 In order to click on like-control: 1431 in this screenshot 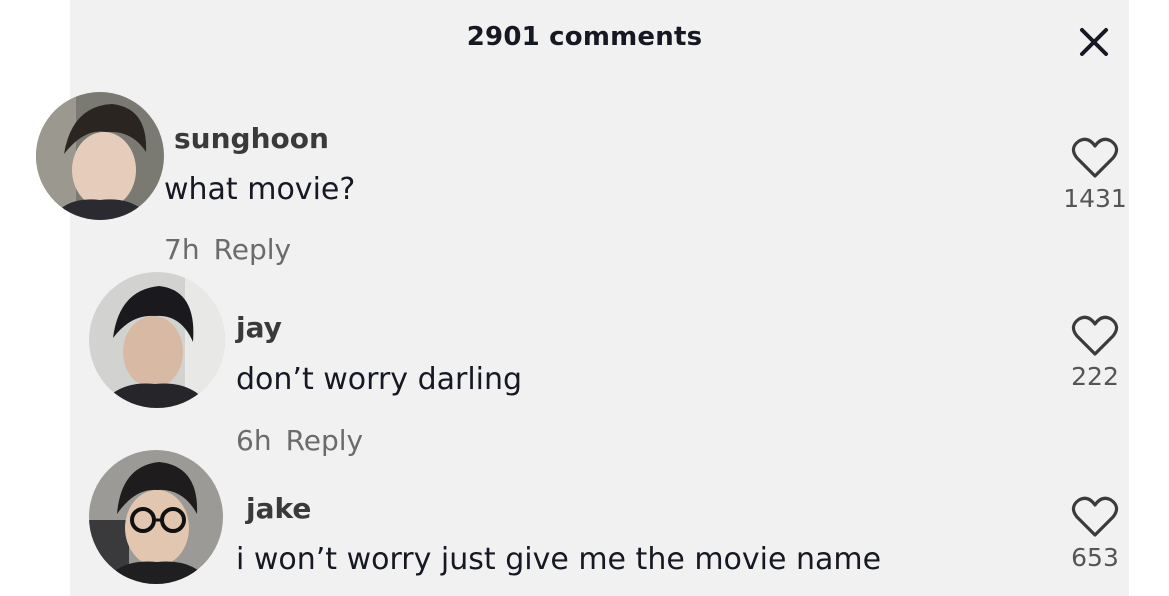, I will do `click(1095, 174)`.